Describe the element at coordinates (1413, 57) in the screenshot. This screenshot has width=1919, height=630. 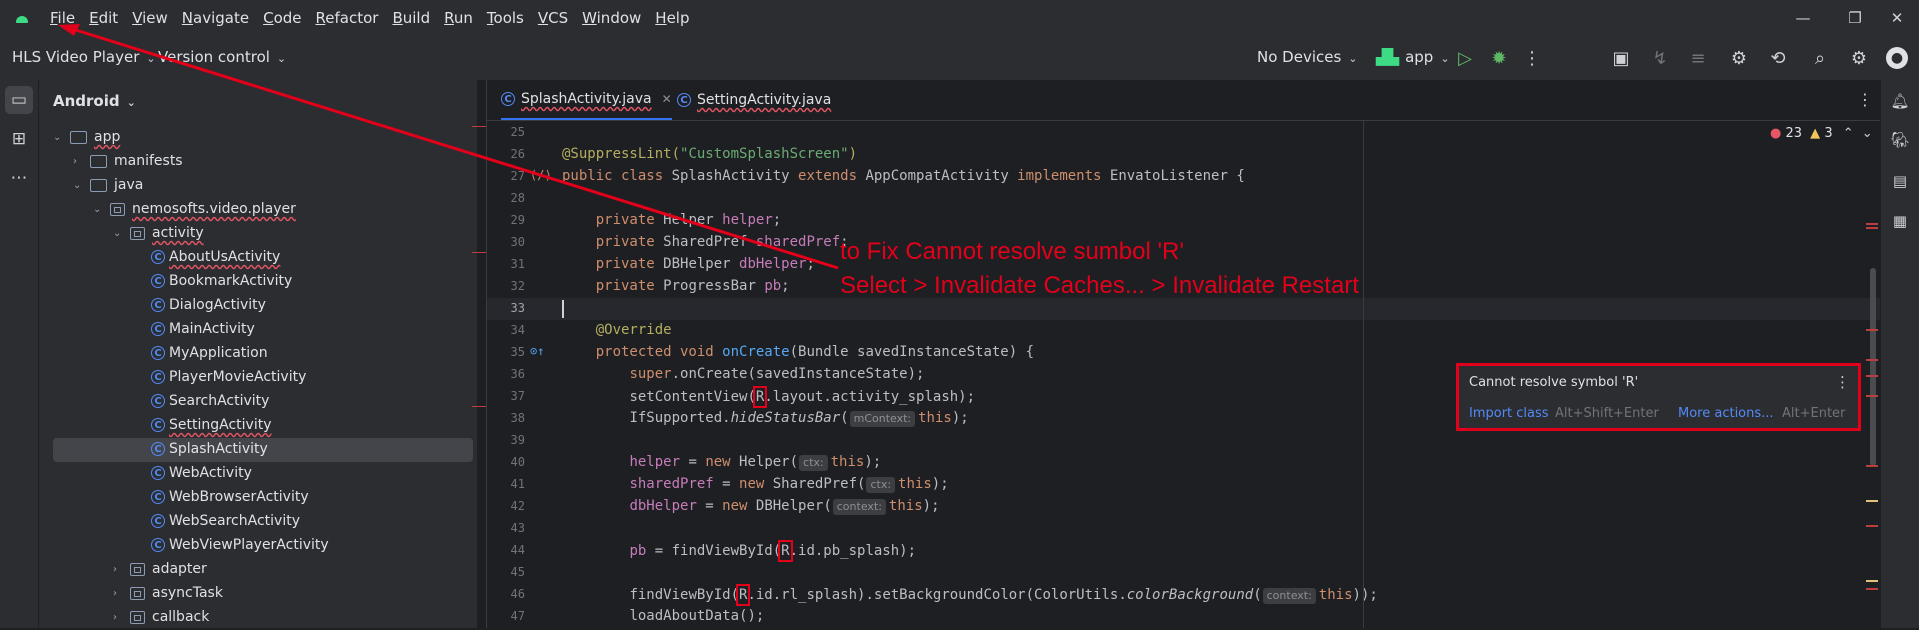
I see `run-config-selector: ▟▙ app ⌄` at that location.